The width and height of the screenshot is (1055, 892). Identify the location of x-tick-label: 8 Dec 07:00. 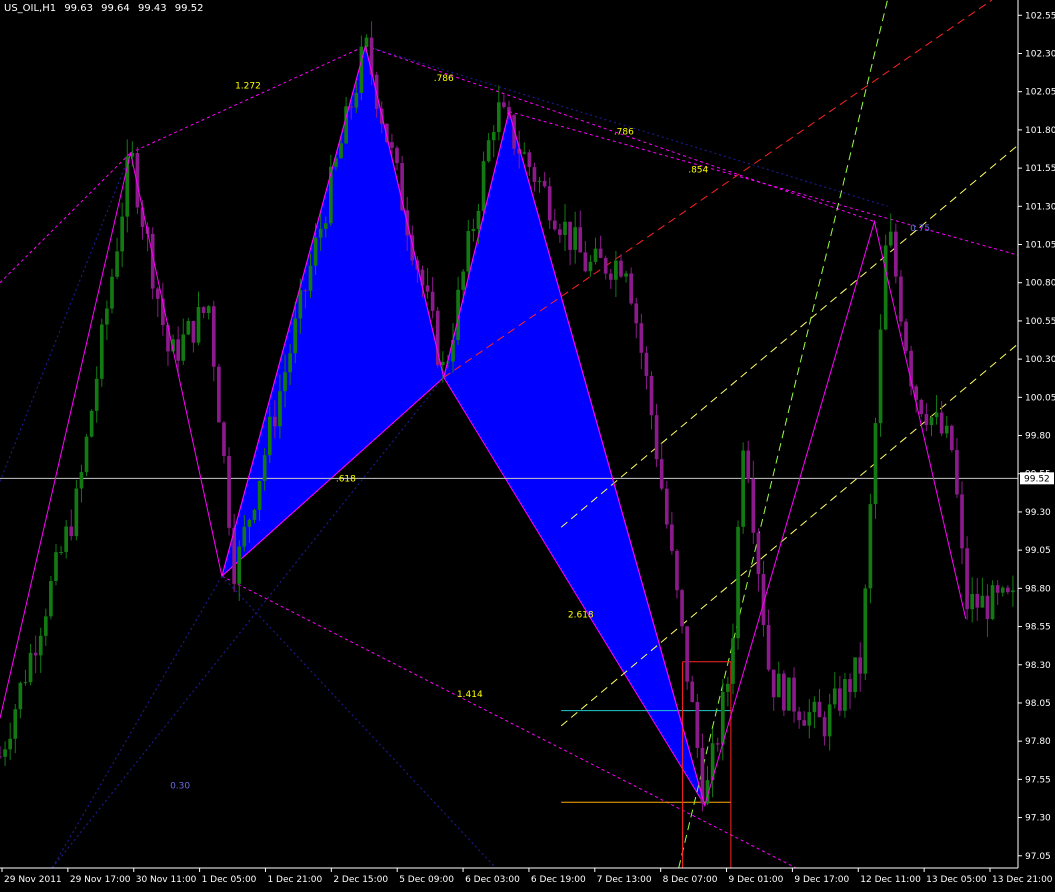
(690, 880).